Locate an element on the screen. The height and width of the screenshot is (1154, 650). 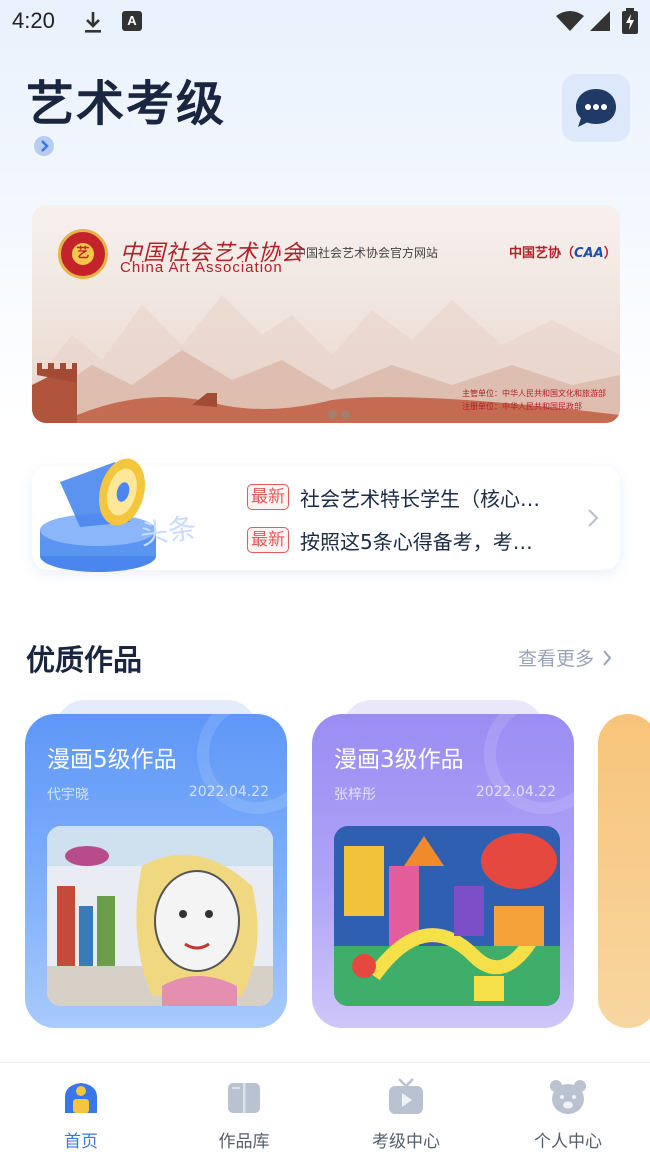
message-button is located at coordinates (596, 108).